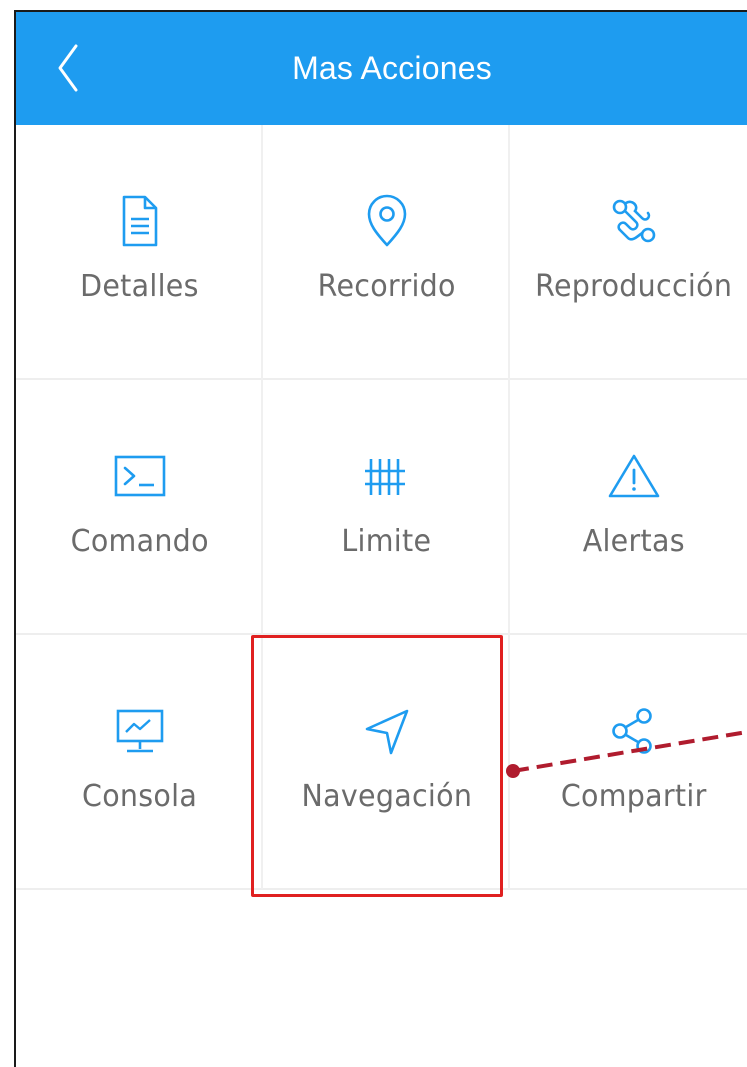  Describe the element at coordinates (628, 762) in the screenshot. I see `action-share: Compartir` at that location.